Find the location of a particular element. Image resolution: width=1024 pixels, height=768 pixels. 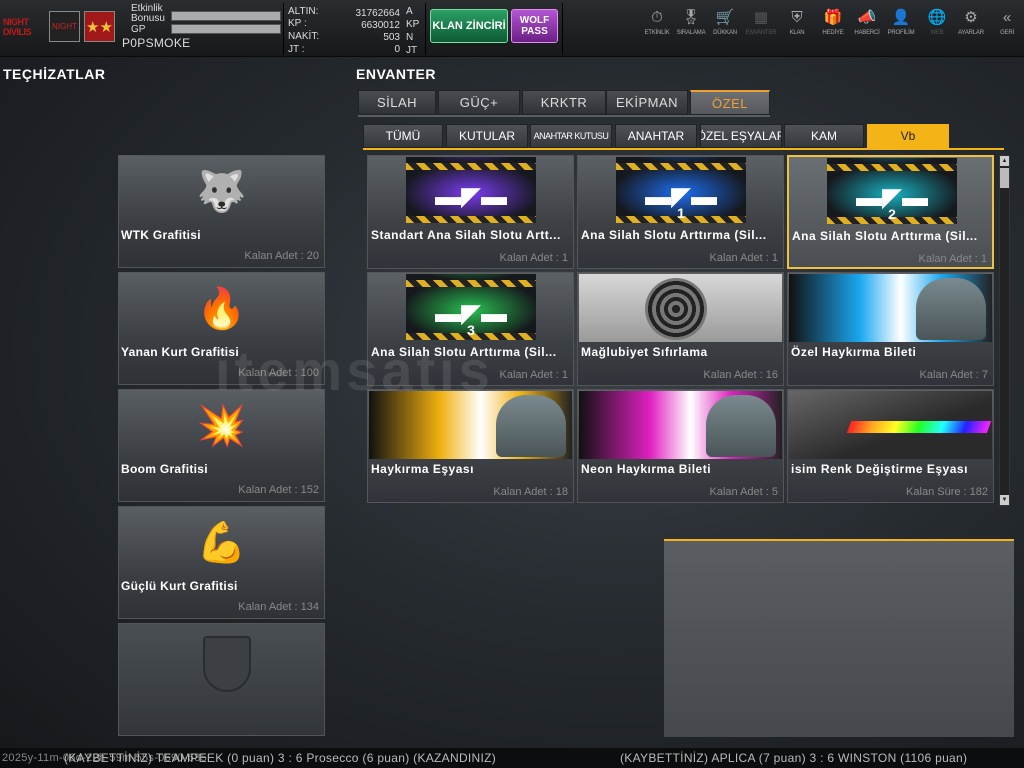

jt-label: JT : is located at coordinates (296, 49).